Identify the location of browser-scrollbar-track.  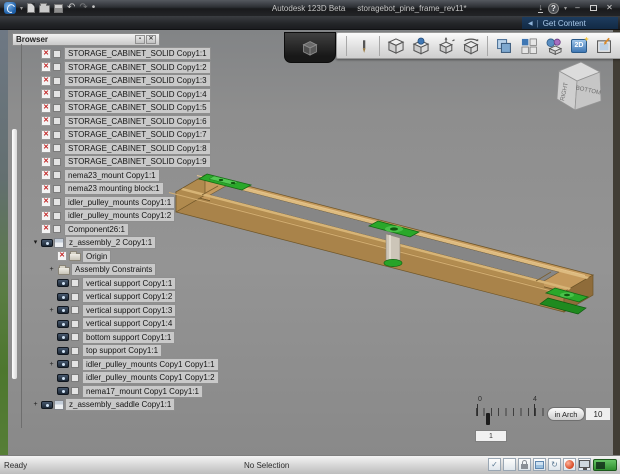
(21, 236).